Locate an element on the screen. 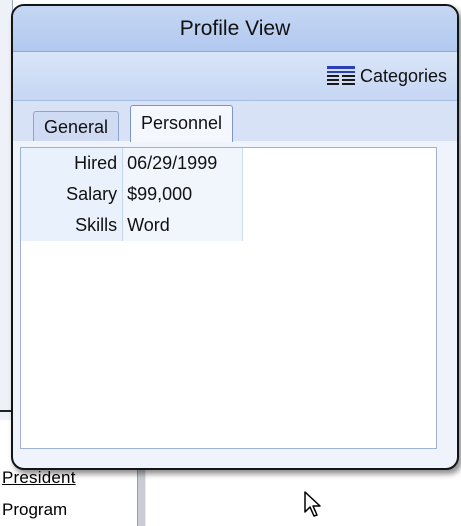 This screenshot has width=461, height=526. property-label: Hired is located at coordinates (72, 163).